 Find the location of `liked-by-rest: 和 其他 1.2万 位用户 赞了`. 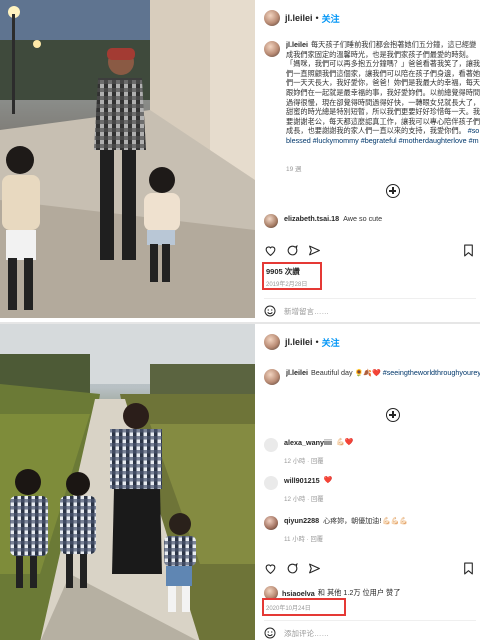

liked-by-rest: 和 其他 1.2万 位用户 赞了 is located at coordinates (359, 593).